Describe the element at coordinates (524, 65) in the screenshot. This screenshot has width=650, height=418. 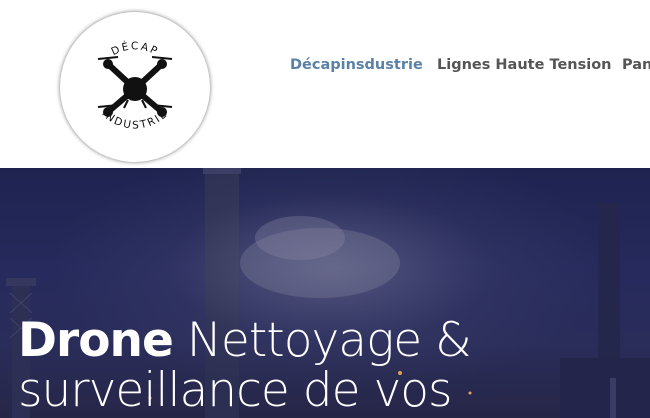
I see `nav-item-lignes-haute-tension: Lignes Haute Tension` at that location.